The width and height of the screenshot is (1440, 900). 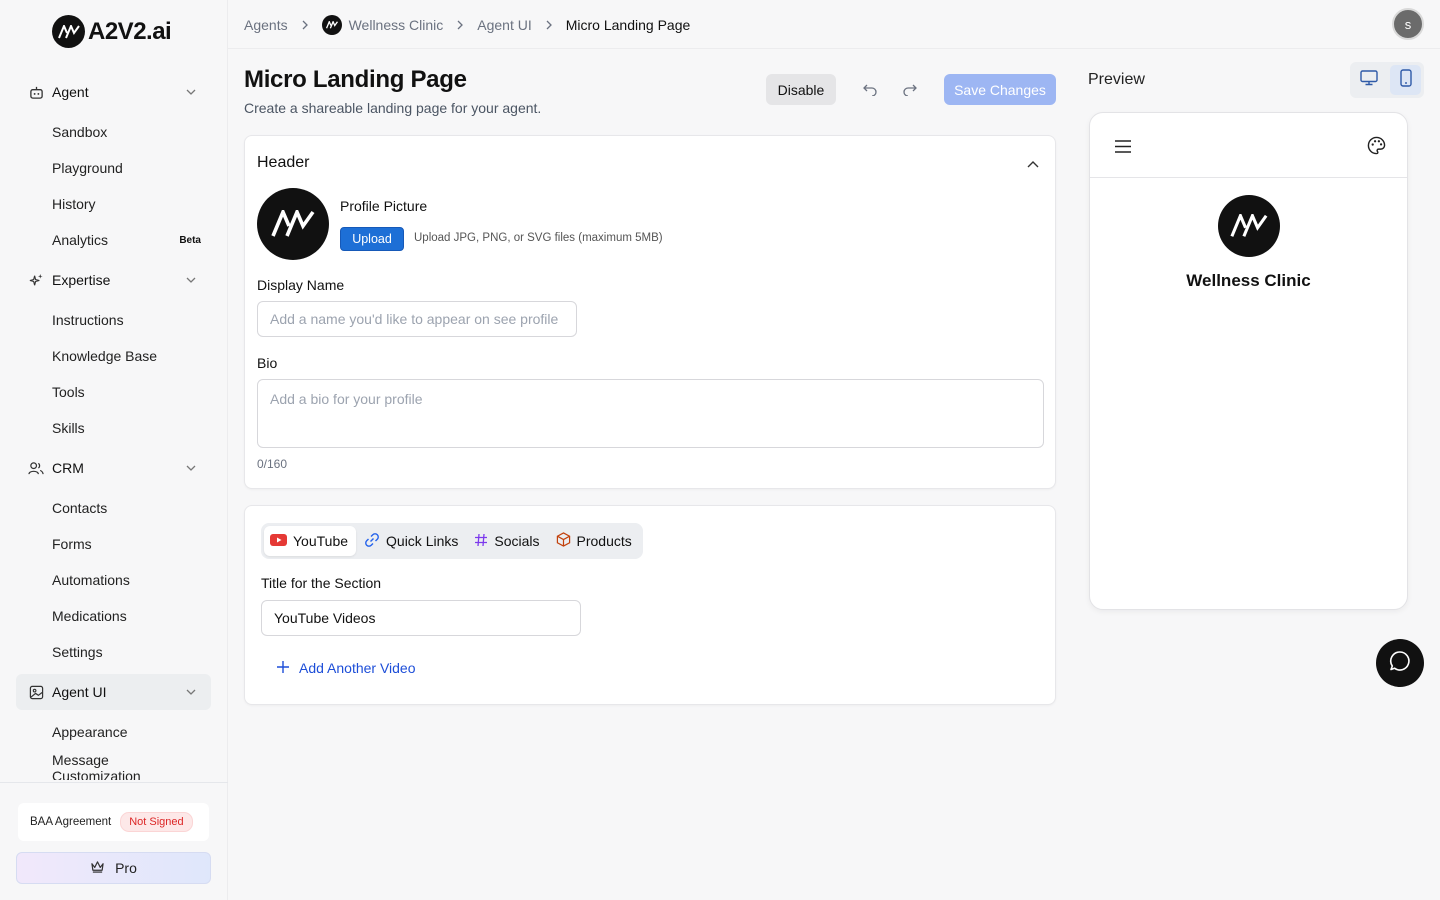 I want to click on hashtag-icon, so click(x=481, y=541).